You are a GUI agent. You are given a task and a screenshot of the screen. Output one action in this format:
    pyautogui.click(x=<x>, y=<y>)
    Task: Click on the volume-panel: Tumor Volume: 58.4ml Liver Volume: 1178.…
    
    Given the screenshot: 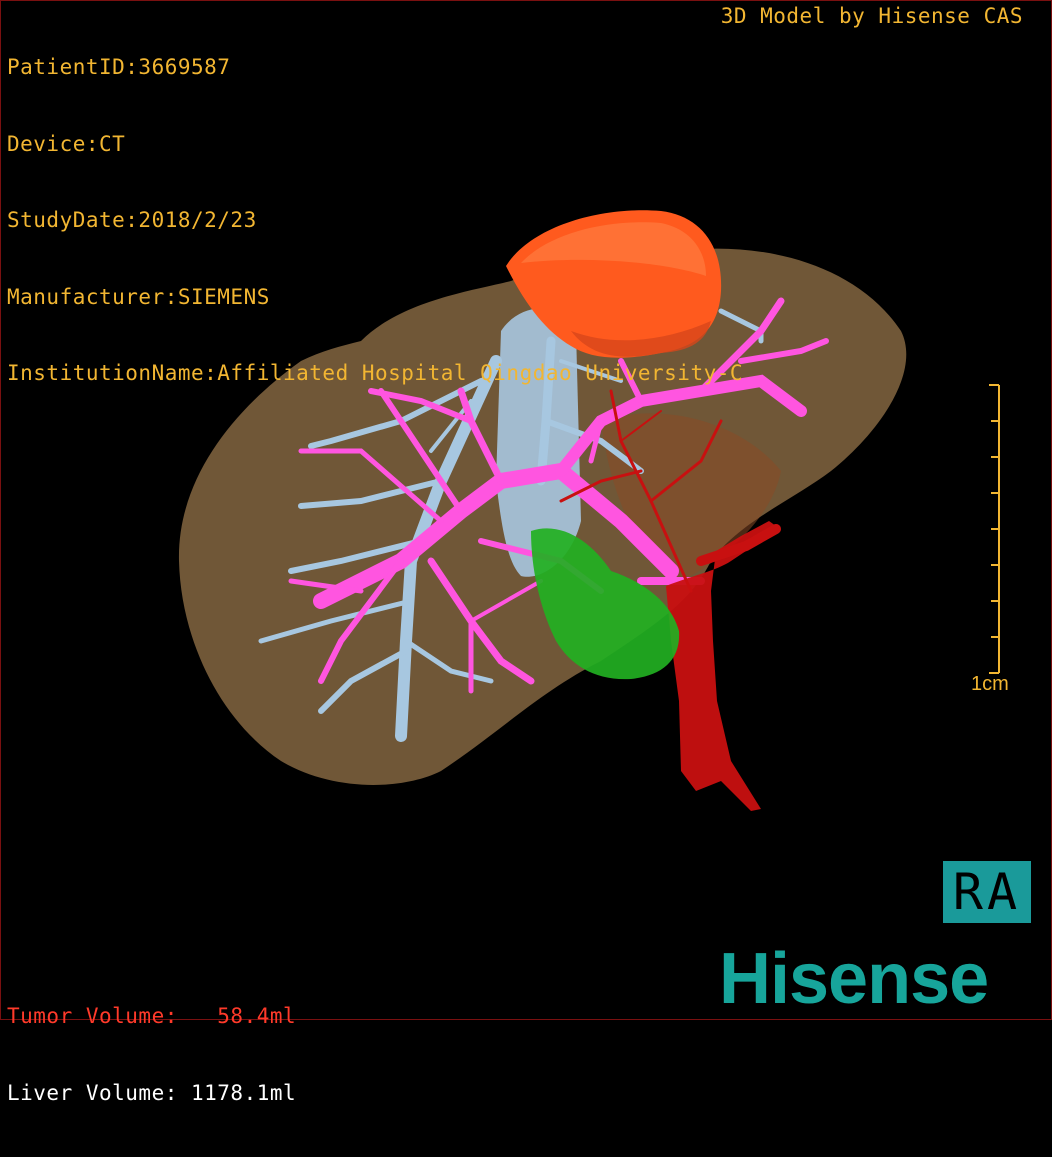 What is the action you would take?
    pyautogui.click(x=151, y=1055)
    